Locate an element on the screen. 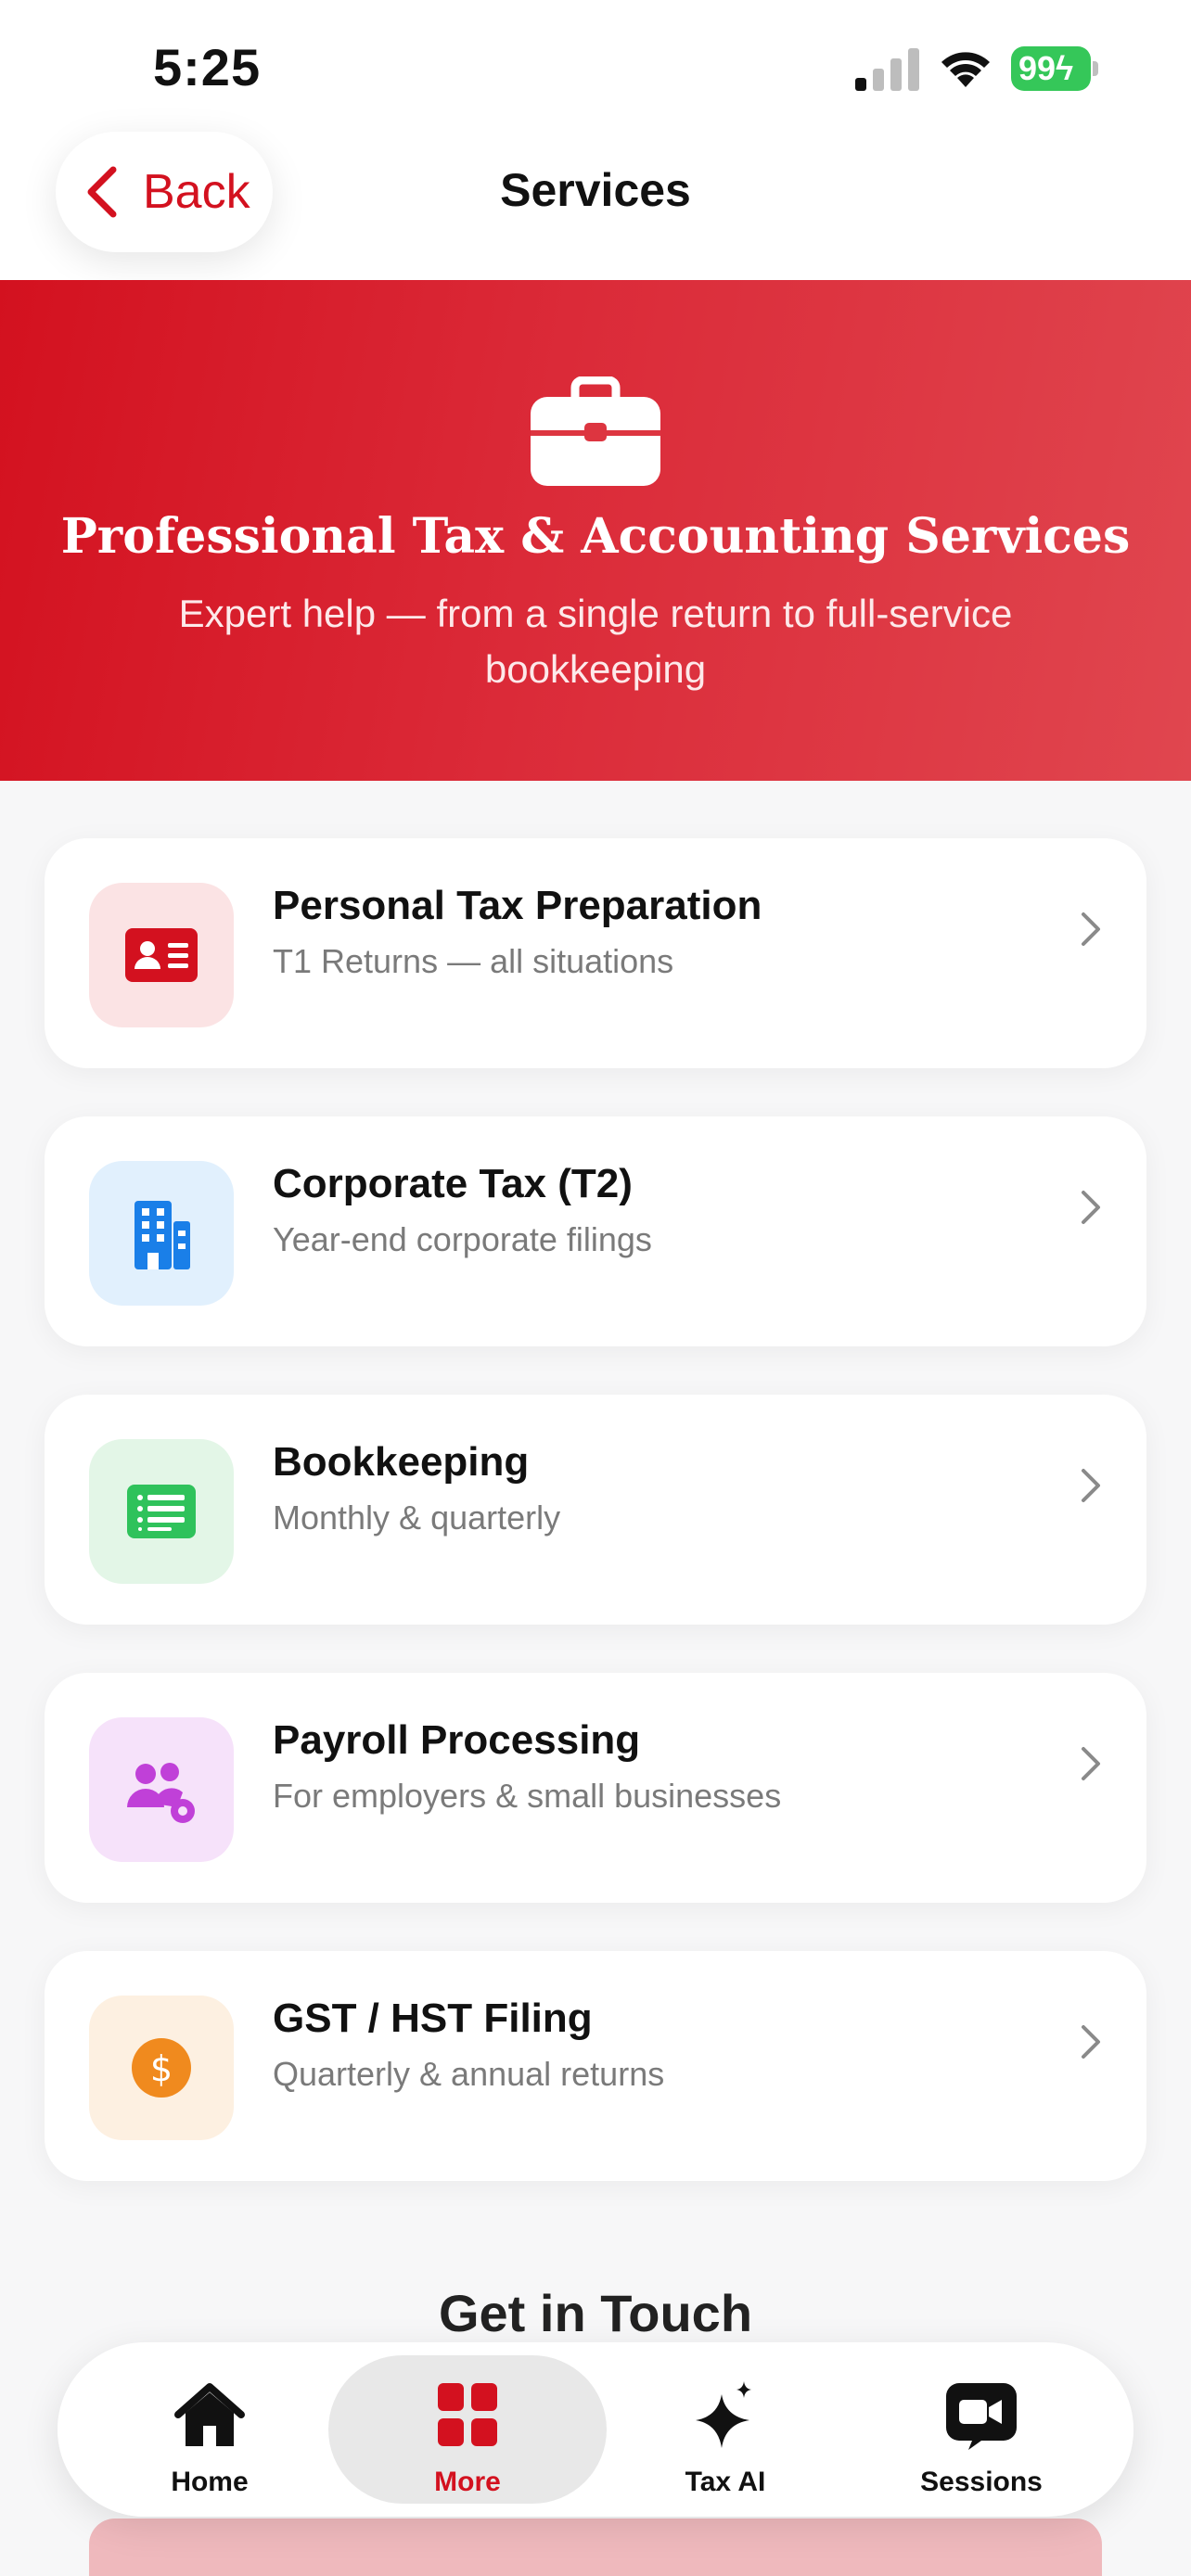 This screenshot has width=1191, height=2576. sparkle-icon is located at coordinates (723, 2414).